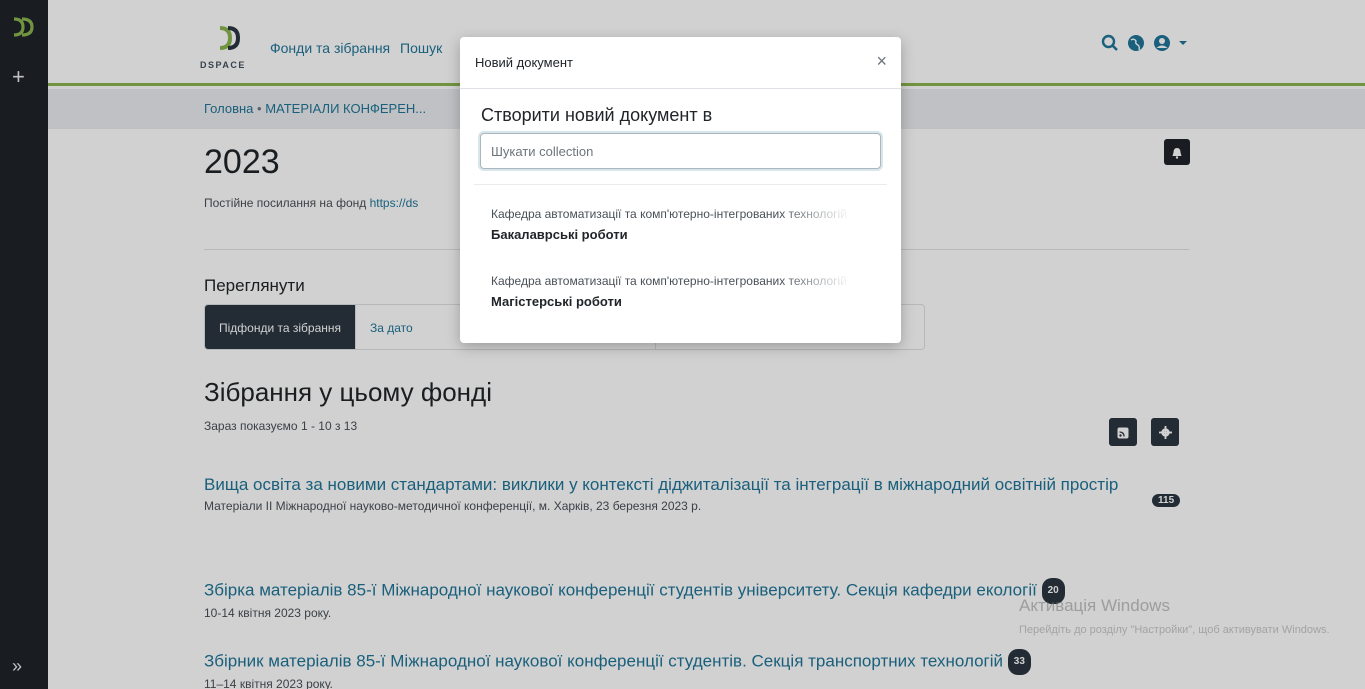 This screenshot has height=689, width=1365. I want to click on collection-name: Бакалаврські роботи, so click(559, 234).